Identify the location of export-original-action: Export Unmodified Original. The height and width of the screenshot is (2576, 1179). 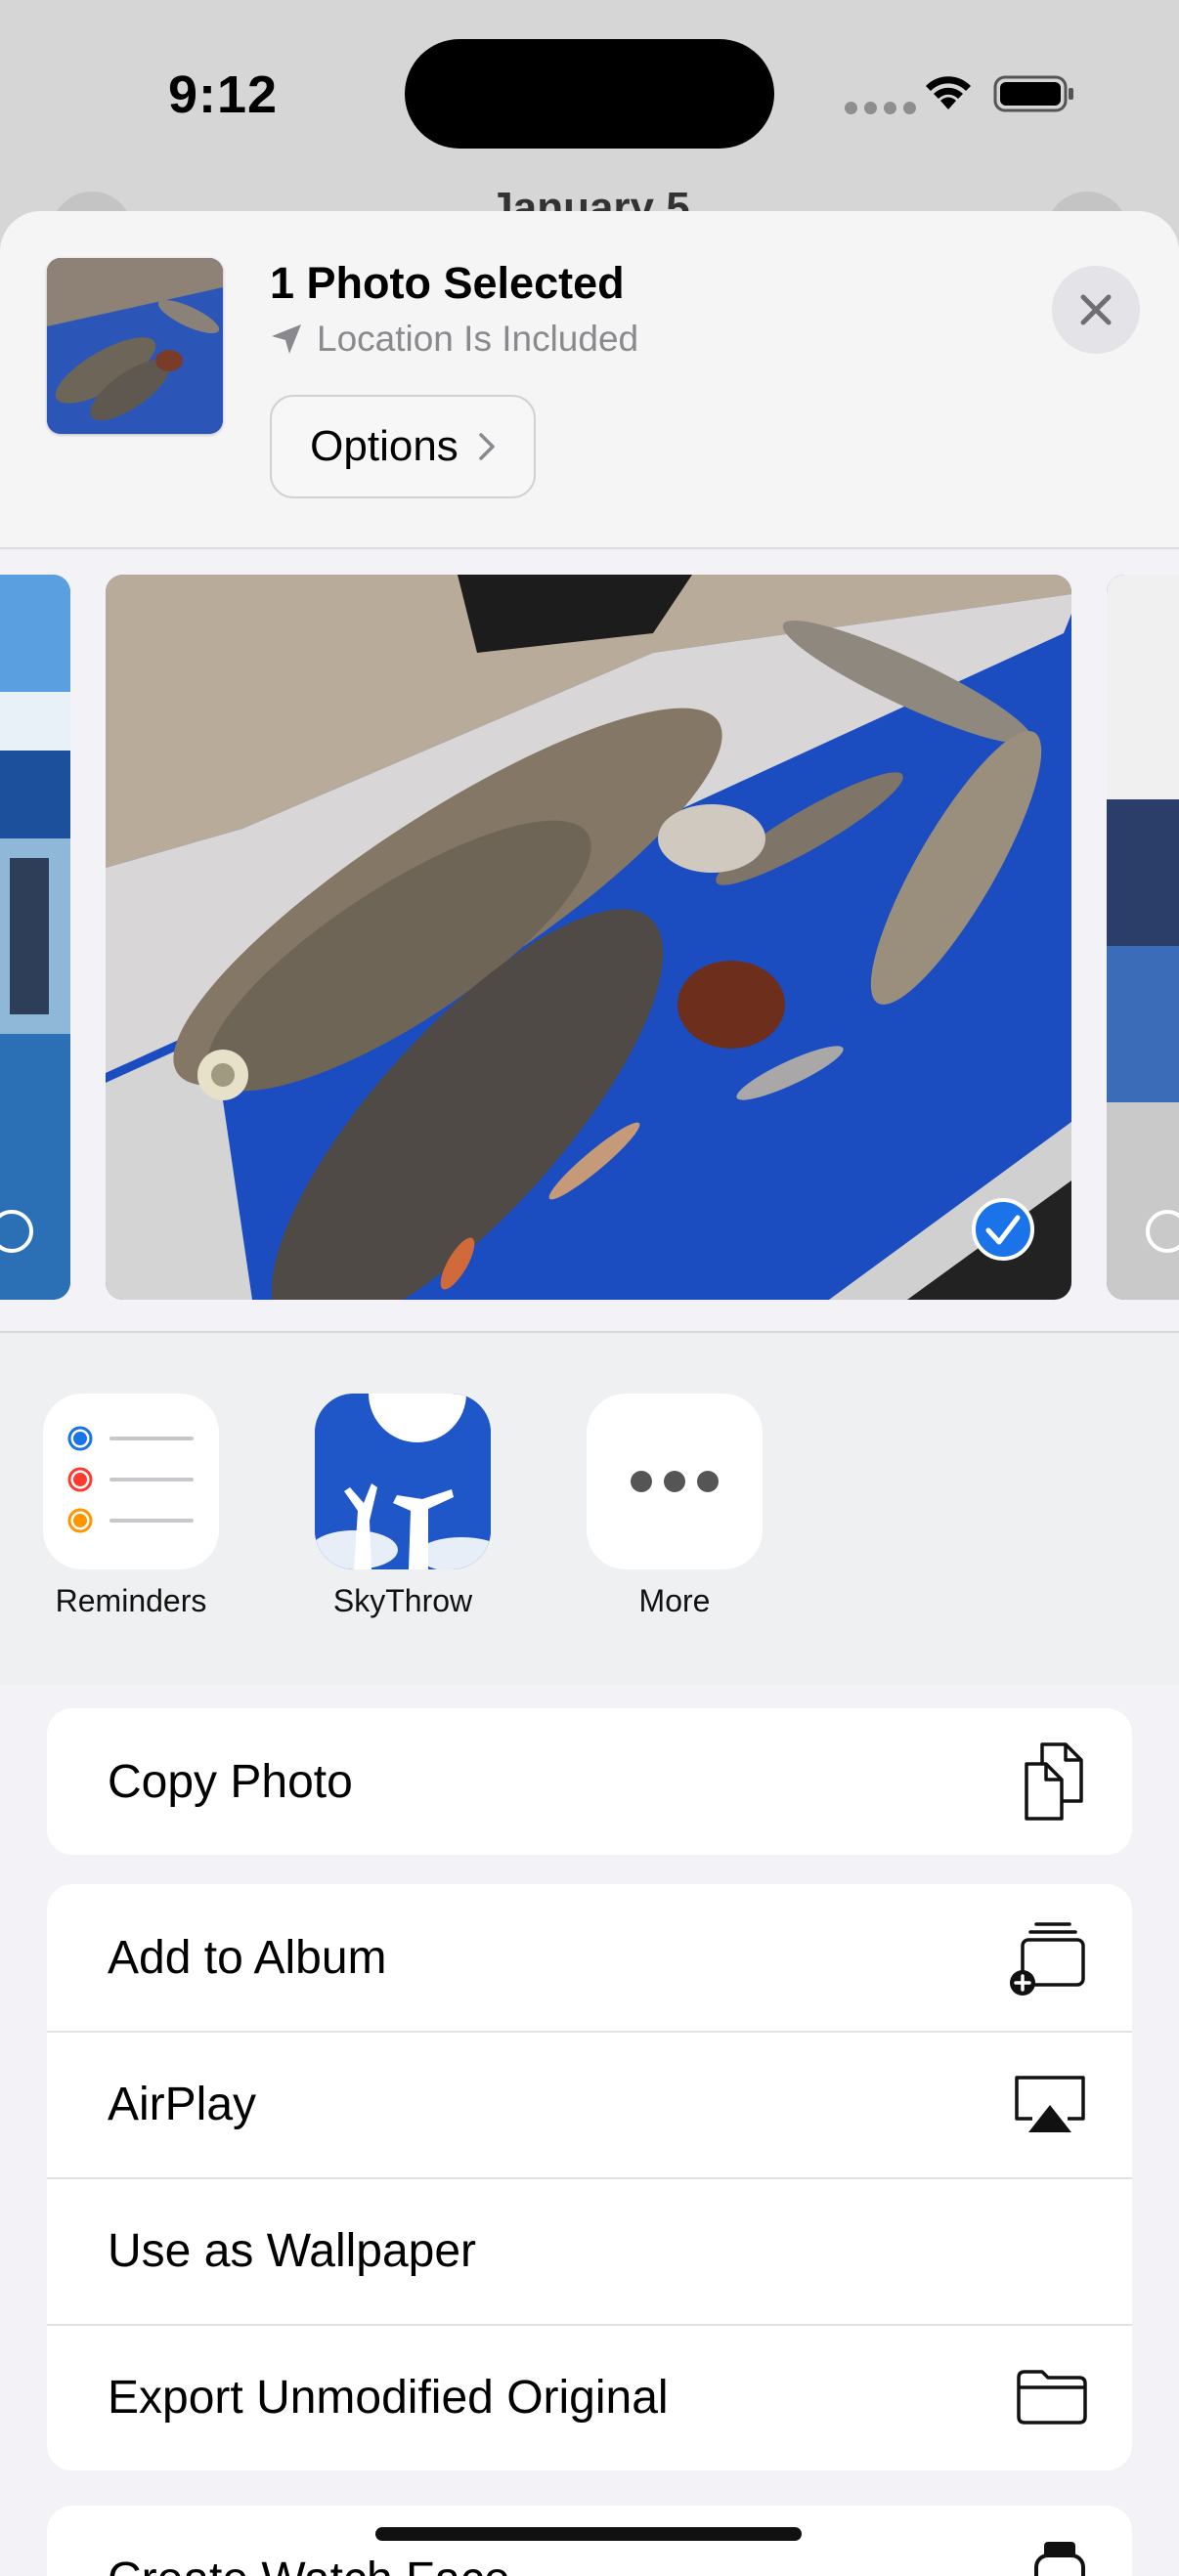
(589, 2397).